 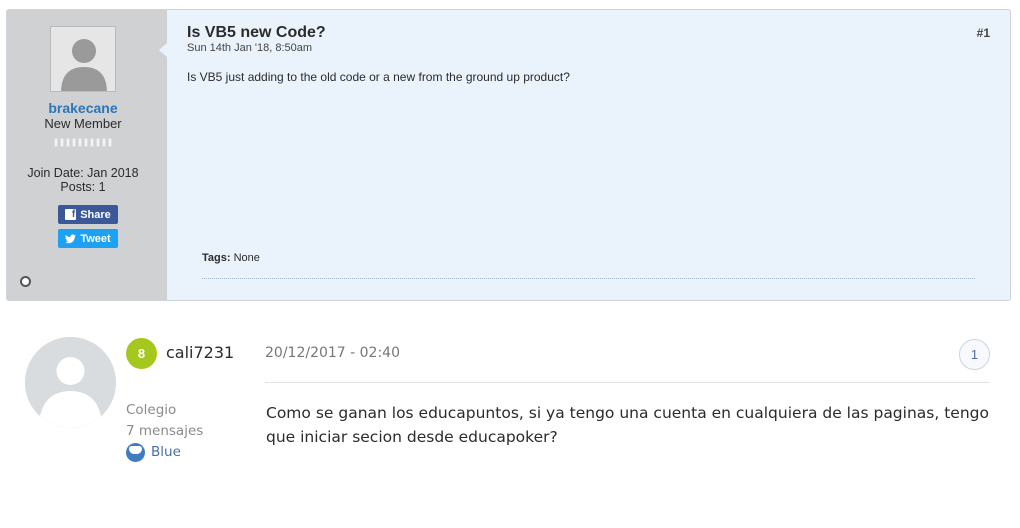 I want to click on user-stats: Join Date: Jan 2018 Posts: 1, so click(x=83, y=180).